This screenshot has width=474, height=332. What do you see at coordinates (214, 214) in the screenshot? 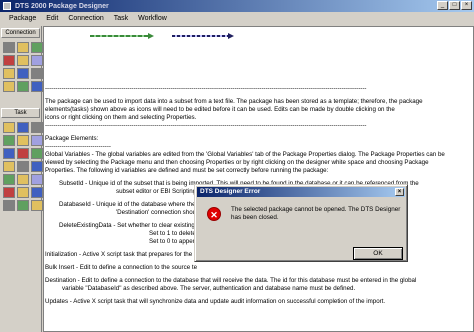
I see `error-icon: ✕` at bounding box center [214, 214].